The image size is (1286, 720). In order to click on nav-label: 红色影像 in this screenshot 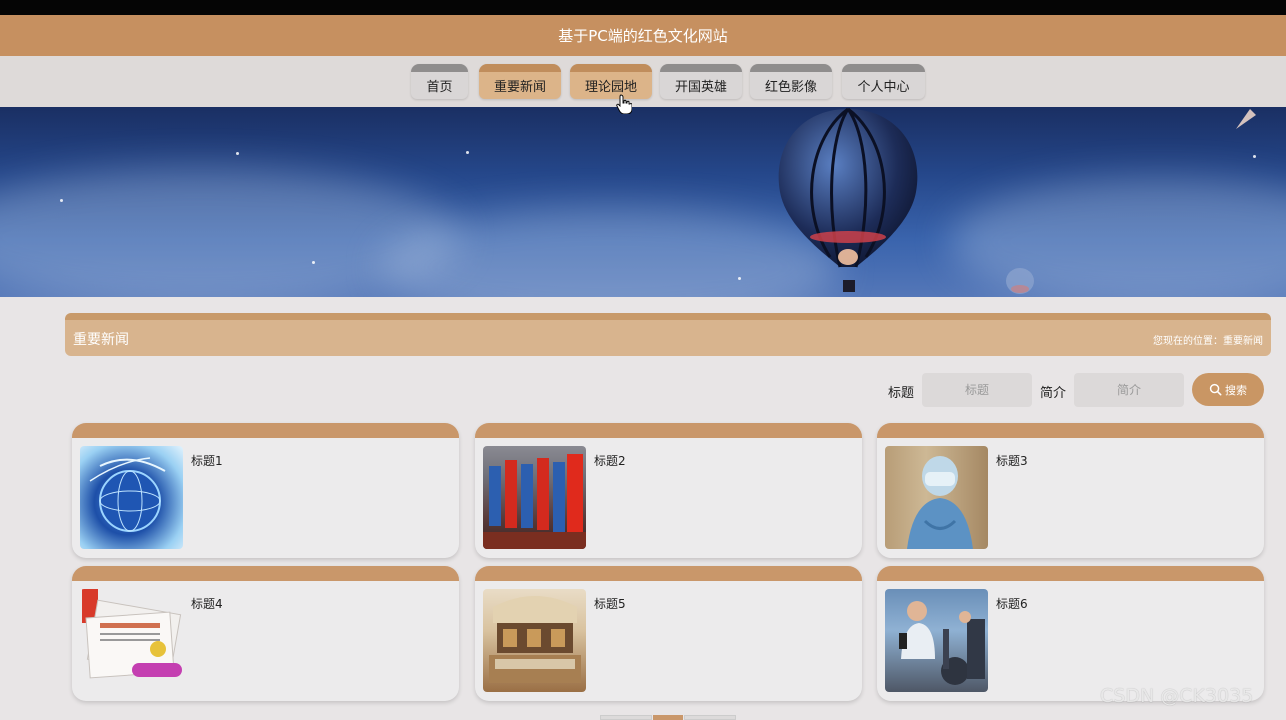, I will do `click(790, 87)`.